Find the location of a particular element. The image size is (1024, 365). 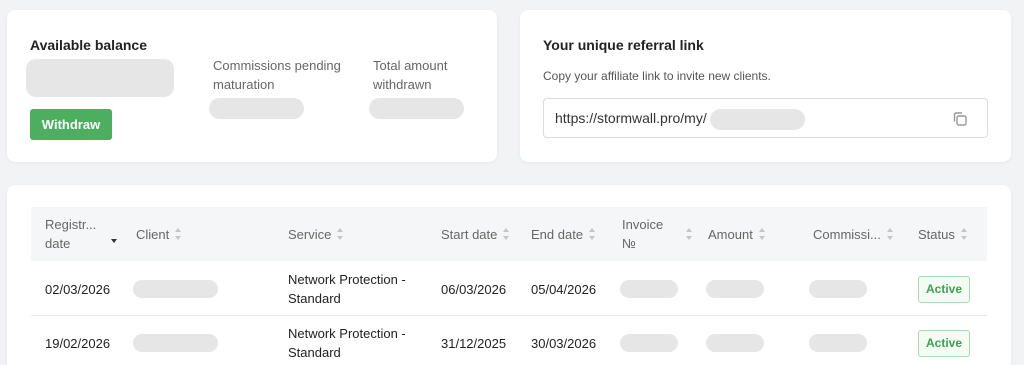

column-label: Invoice № is located at coordinates (643, 234).